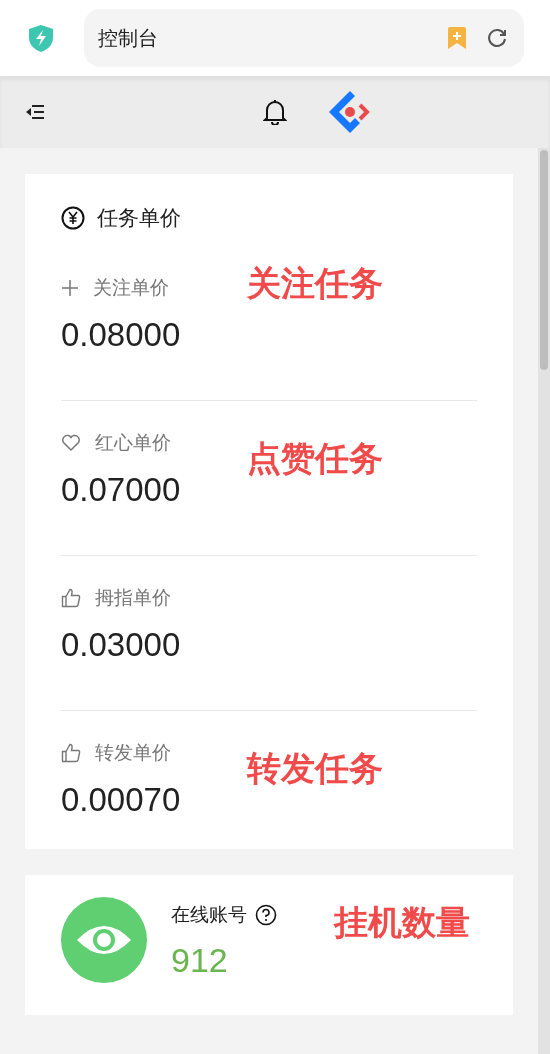 The height and width of the screenshot is (1054, 550). What do you see at coordinates (266, 914) in the screenshot?
I see `help-icon` at bounding box center [266, 914].